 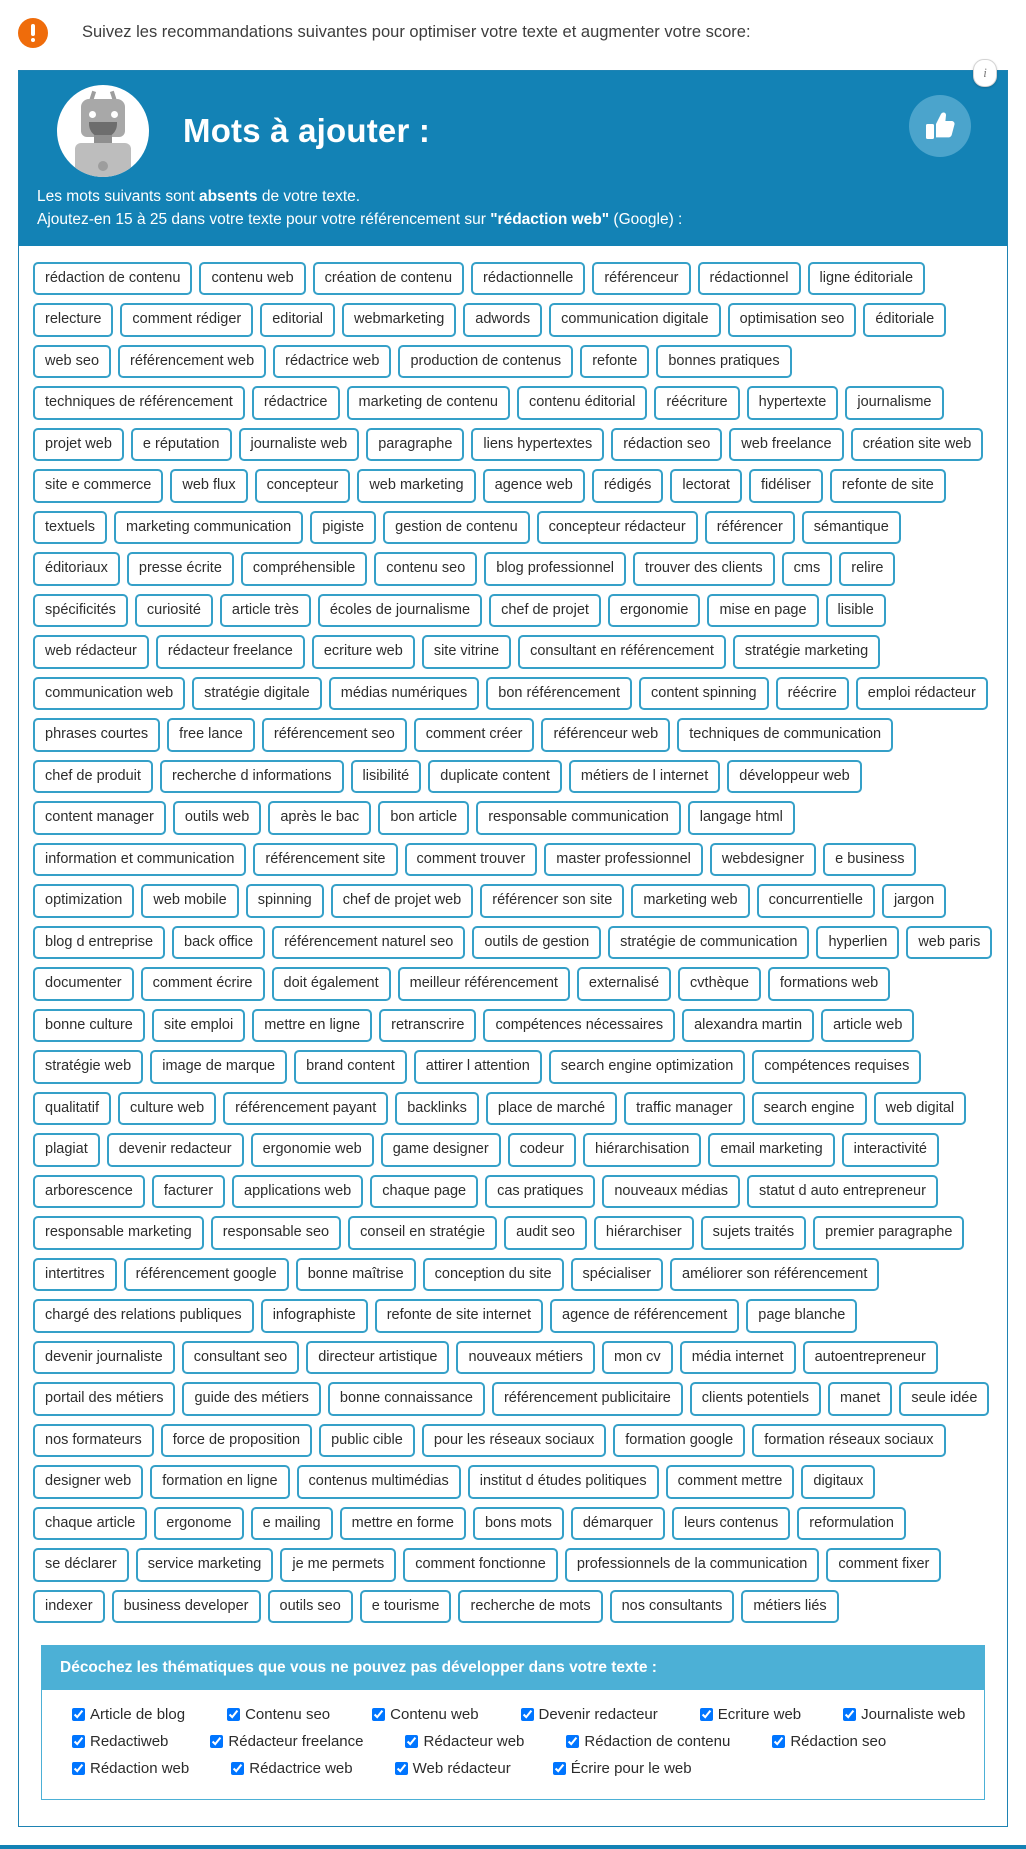 What do you see at coordinates (868, 1025) in the screenshot?
I see `keyword-tag: article web` at bounding box center [868, 1025].